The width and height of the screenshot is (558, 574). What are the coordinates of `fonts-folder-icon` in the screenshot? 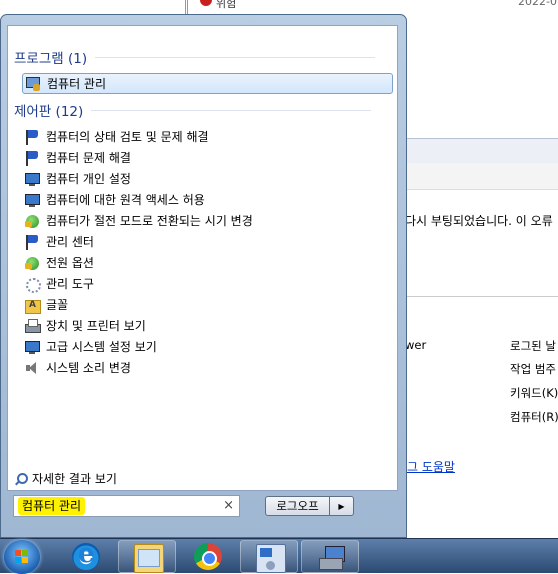 It's located at (32, 305).